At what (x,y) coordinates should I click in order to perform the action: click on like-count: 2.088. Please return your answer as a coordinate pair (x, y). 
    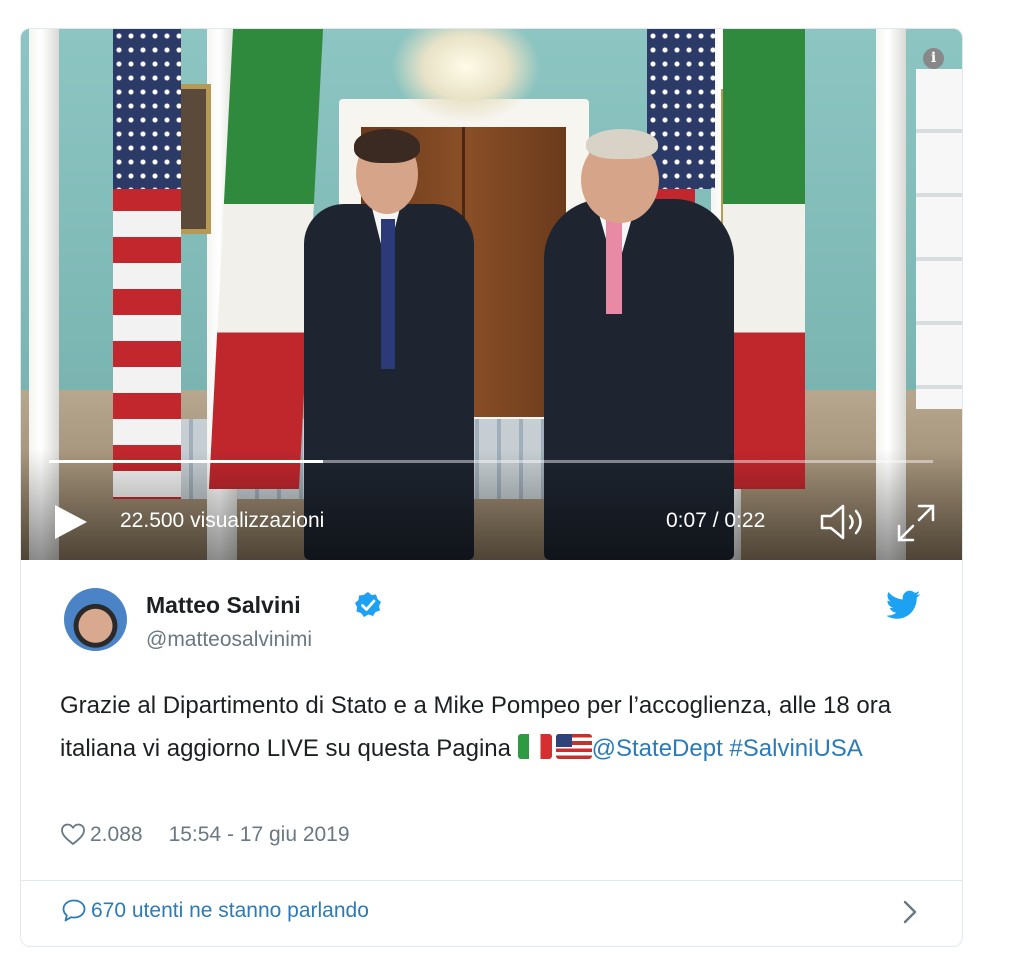
    Looking at the image, I should click on (116, 834).